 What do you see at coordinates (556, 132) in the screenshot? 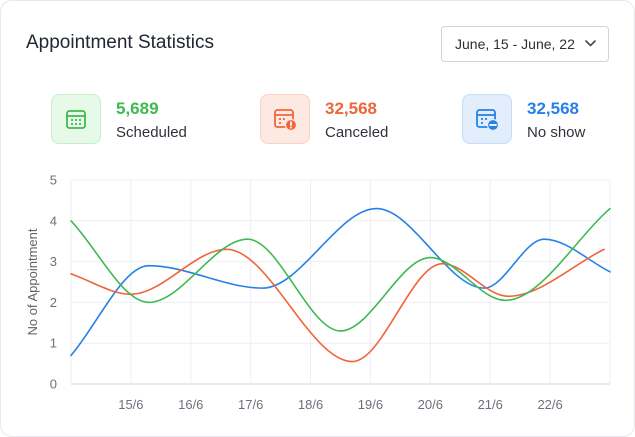
I see `stat-label: No show` at bounding box center [556, 132].